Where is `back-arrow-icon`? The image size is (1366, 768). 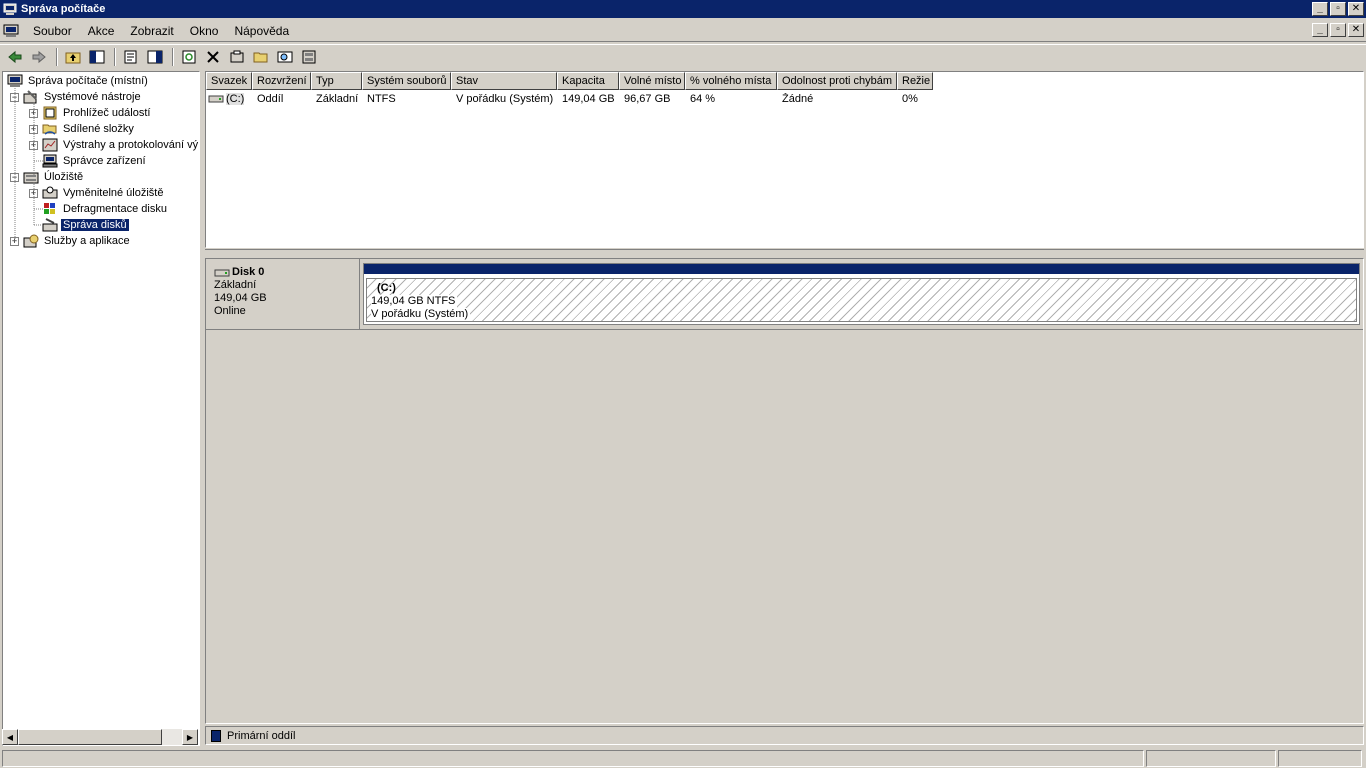 back-arrow-icon is located at coordinates (15, 56).